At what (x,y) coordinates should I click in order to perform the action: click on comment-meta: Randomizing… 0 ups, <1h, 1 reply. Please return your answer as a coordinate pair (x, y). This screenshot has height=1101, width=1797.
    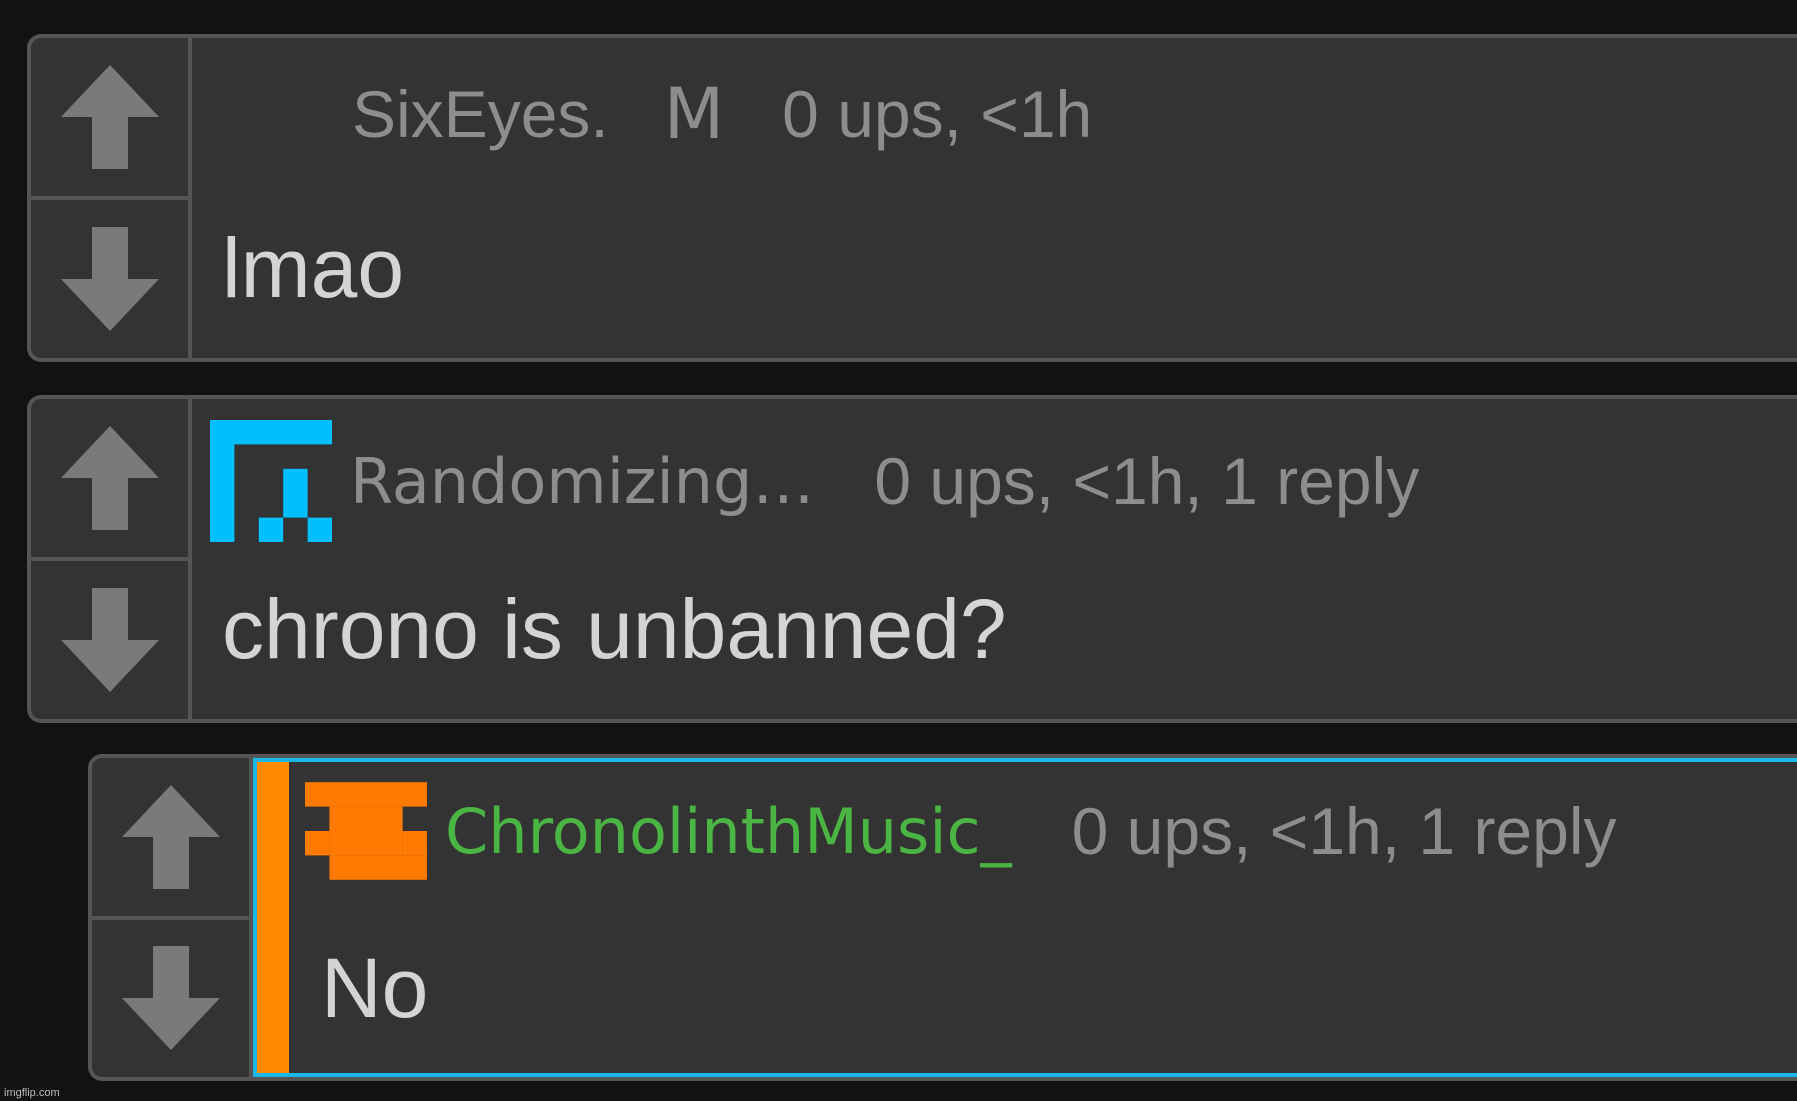
    Looking at the image, I should click on (814, 481).